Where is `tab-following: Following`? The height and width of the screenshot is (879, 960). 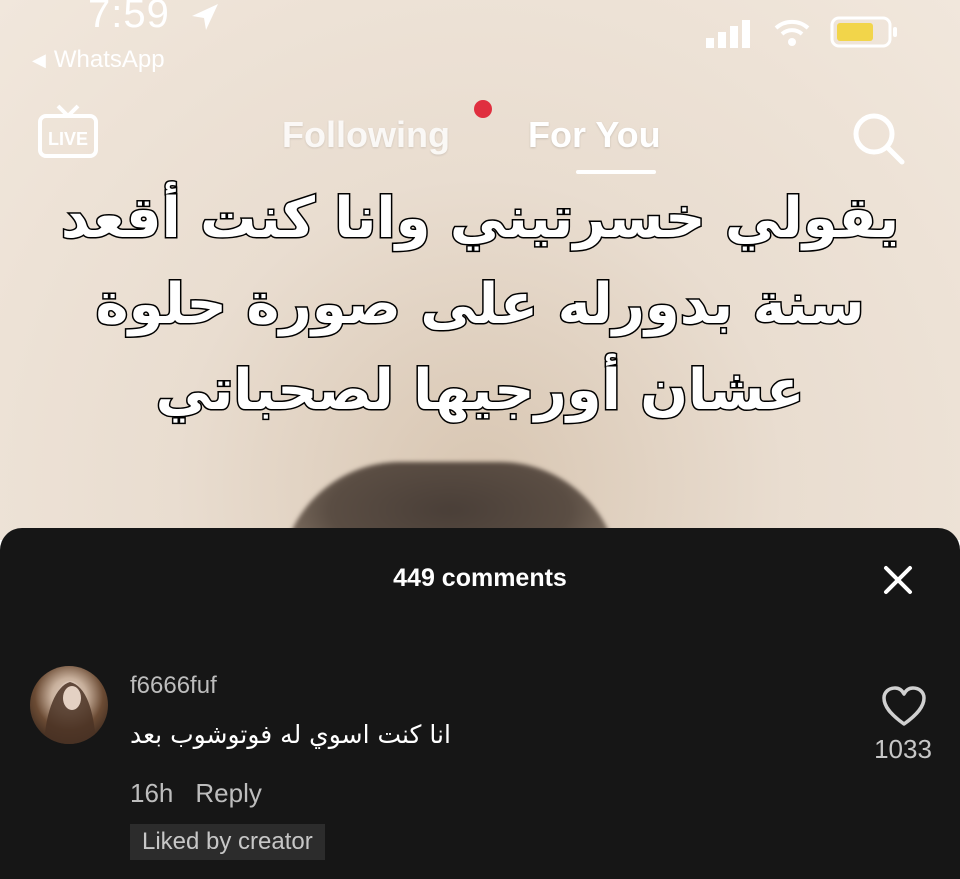 tab-following: Following is located at coordinates (366, 135).